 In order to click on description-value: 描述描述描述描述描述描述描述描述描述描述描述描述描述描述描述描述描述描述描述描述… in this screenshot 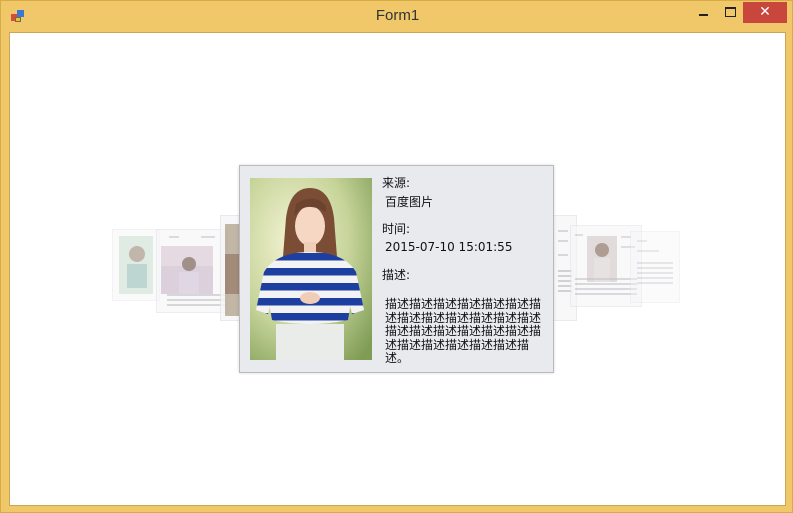, I will do `click(463, 331)`.